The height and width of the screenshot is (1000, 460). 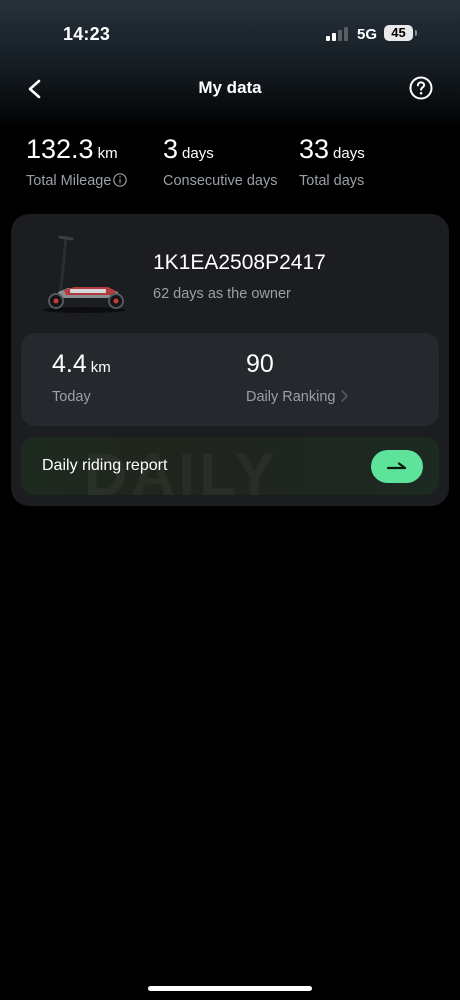 I want to click on daily-ranking-value: 90, so click(x=260, y=364).